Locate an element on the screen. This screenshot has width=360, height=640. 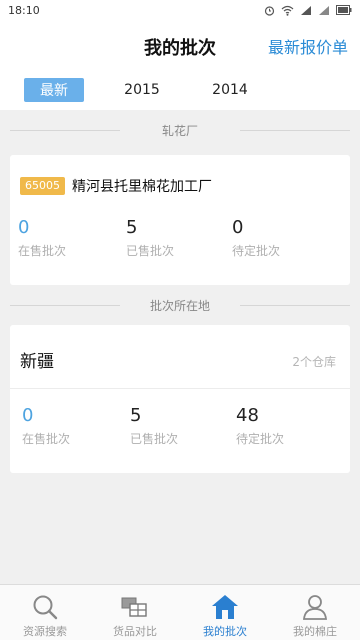
app-header: 我的批次 最新报价单 is located at coordinates (180, 45).